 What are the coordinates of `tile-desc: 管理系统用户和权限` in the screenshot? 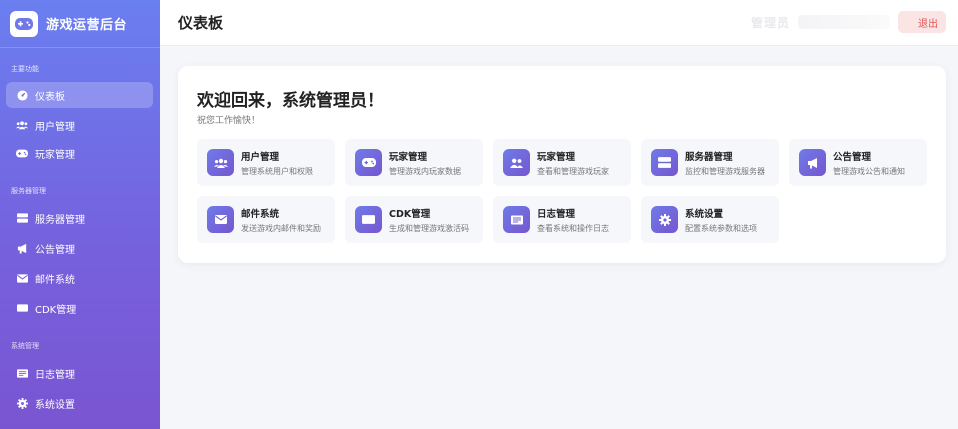 It's located at (277, 171).